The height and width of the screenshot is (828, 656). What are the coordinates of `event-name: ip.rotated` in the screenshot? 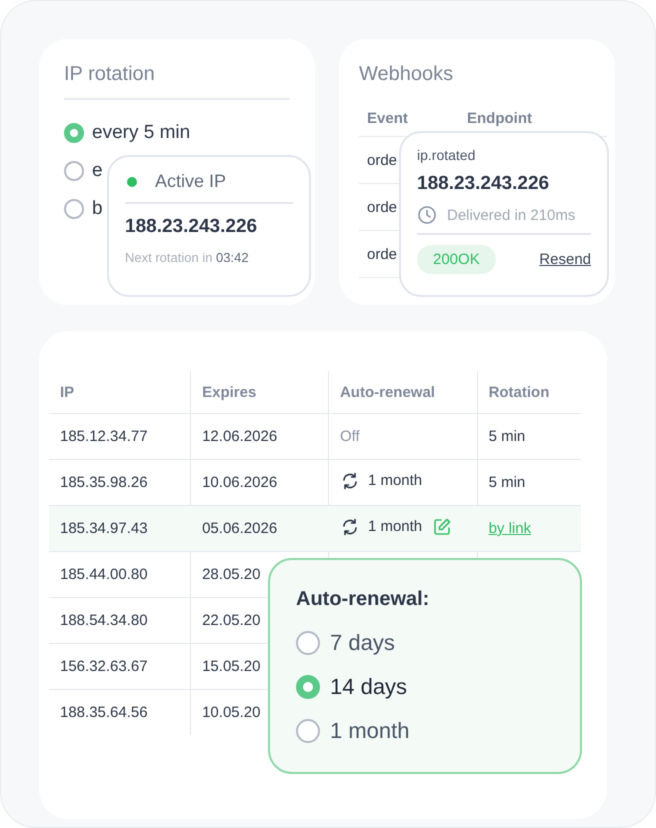 It's located at (446, 155).